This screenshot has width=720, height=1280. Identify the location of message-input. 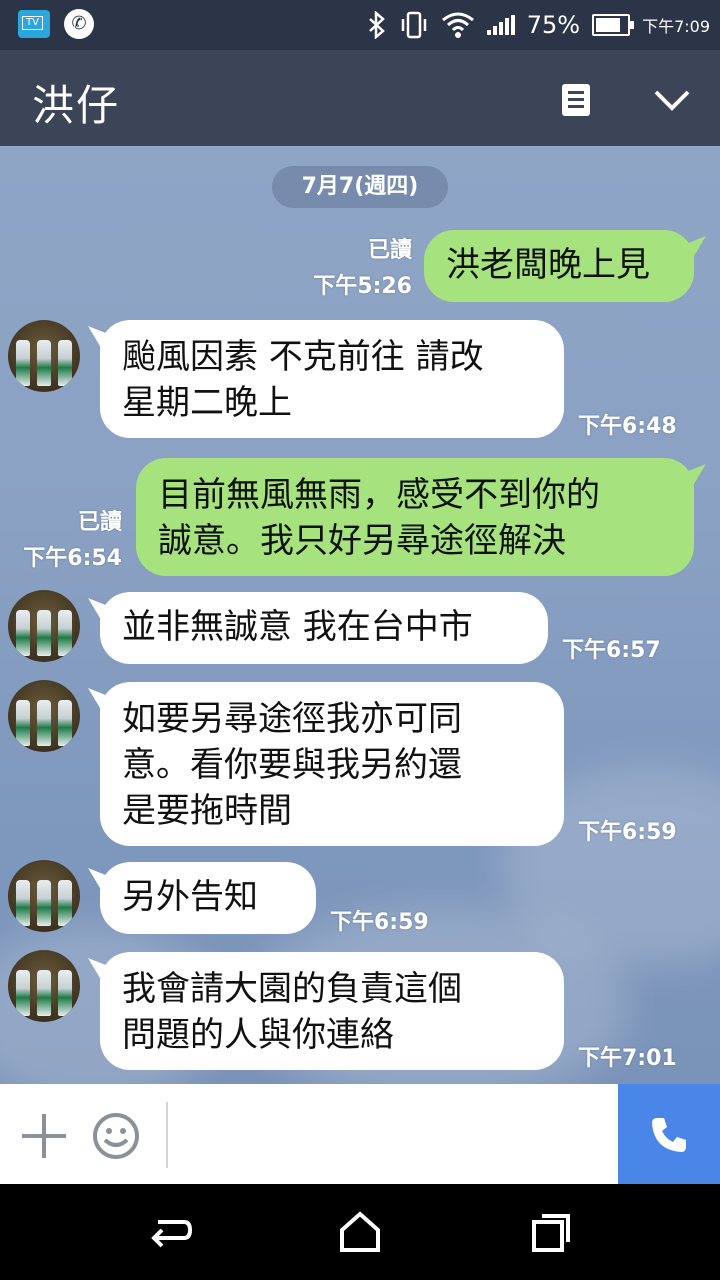
(395, 1135).